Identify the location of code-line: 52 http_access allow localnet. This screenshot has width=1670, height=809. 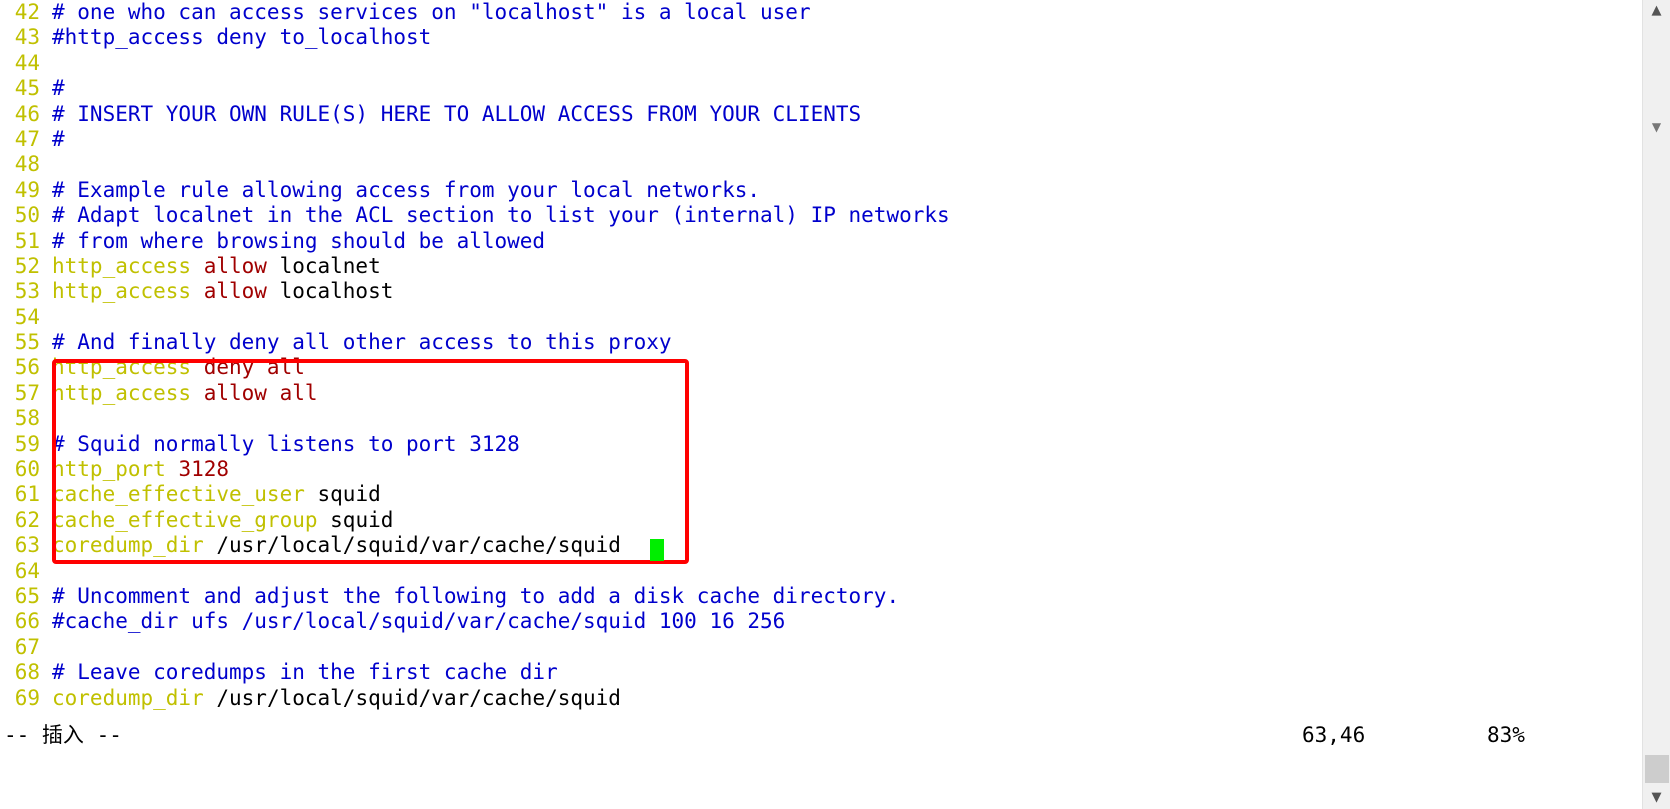
(820, 266).